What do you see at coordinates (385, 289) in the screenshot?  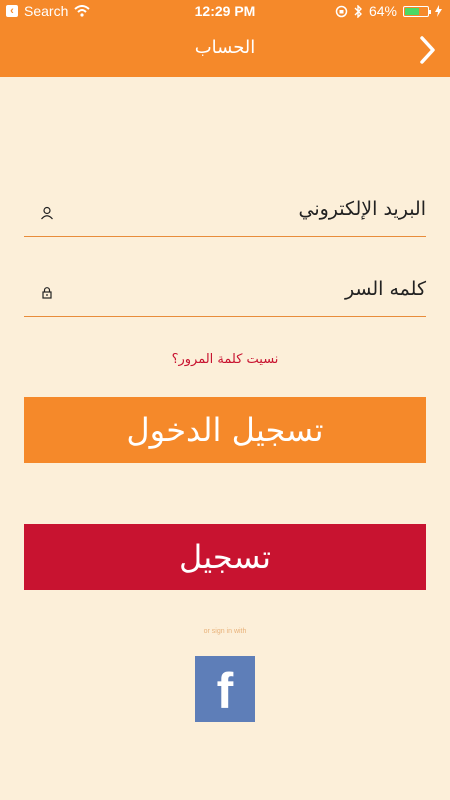 I see `password-label: كلمه السر` at bounding box center [385, 289].